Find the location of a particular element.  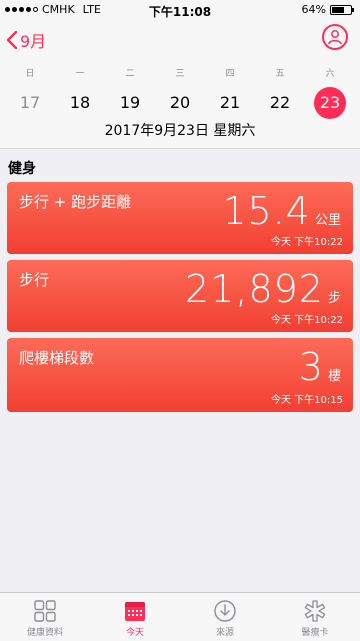

card-unit: 公里 is located at coordinates (327, 220).